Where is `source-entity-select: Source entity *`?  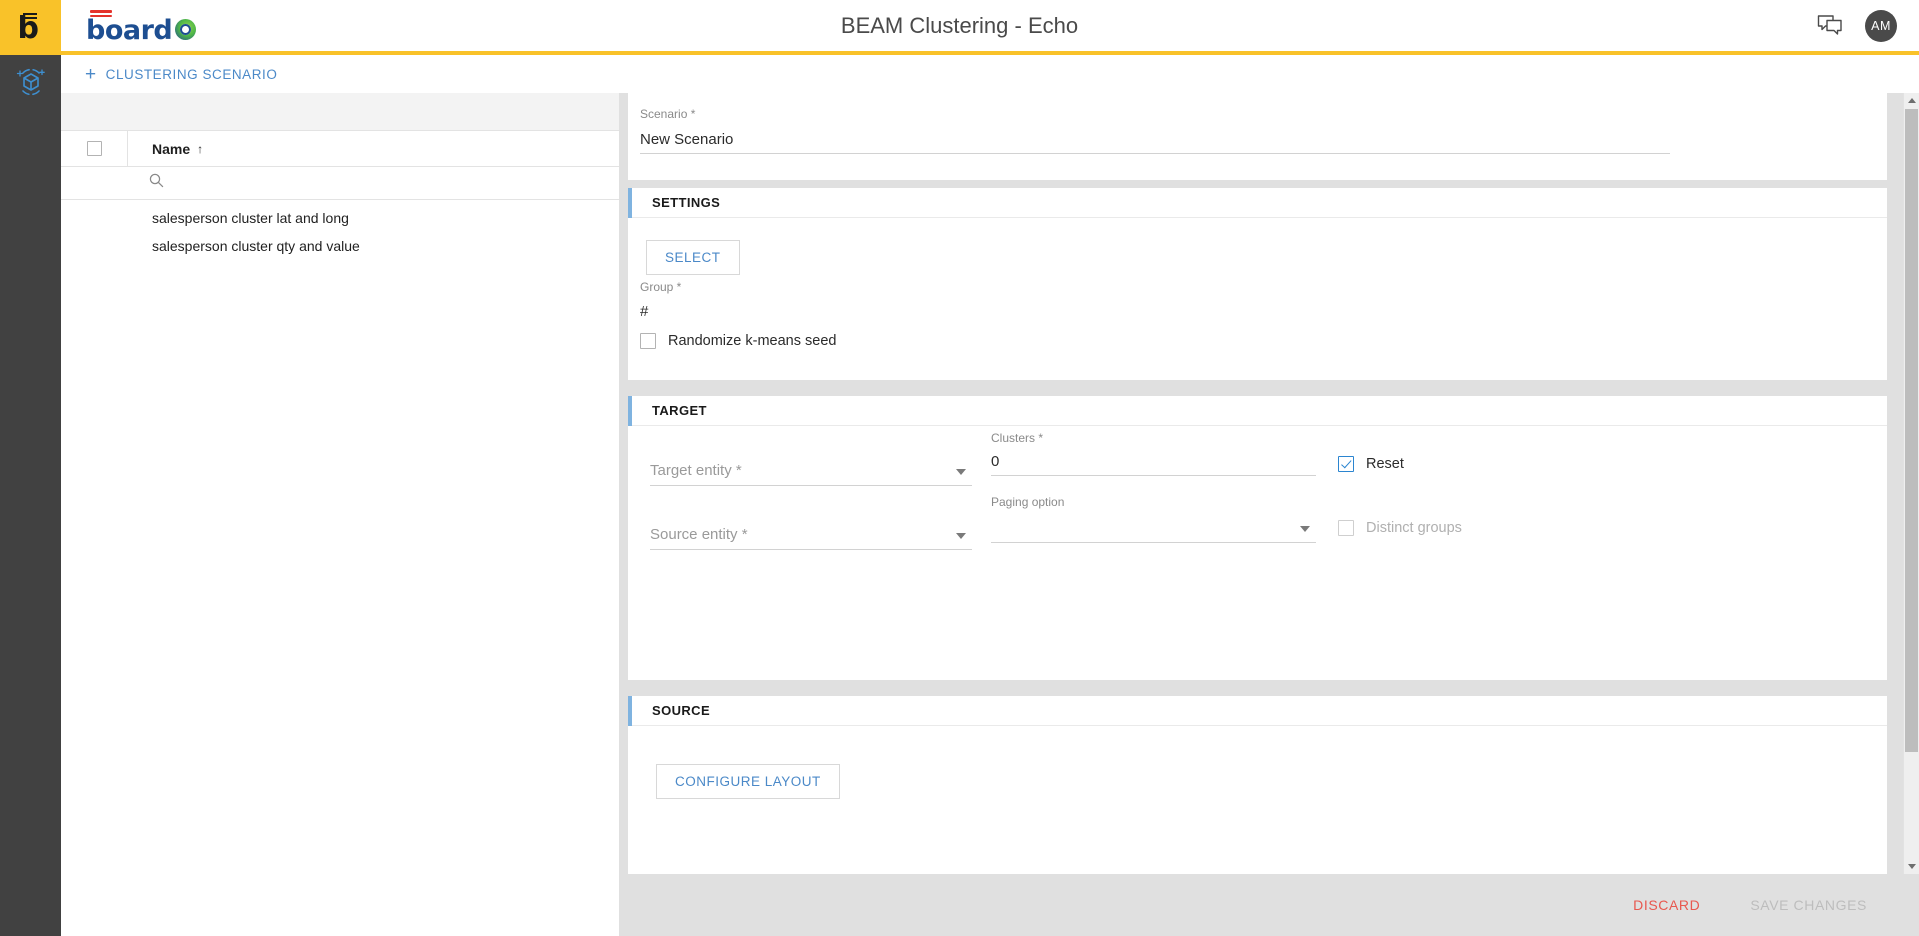 source-entity-select: Source entity * is located at coordinates (811, 535).